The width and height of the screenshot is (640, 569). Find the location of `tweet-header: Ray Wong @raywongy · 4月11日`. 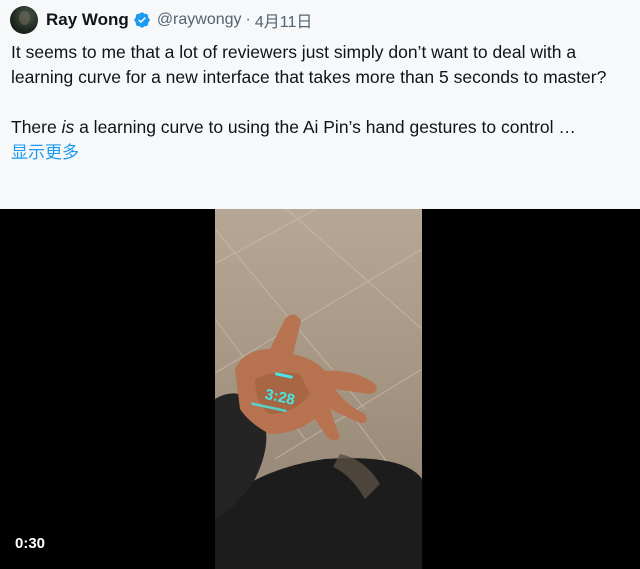

tweet-header: Ray Wong @raywongy · 4月11日 is located at coordinates (161, 20).